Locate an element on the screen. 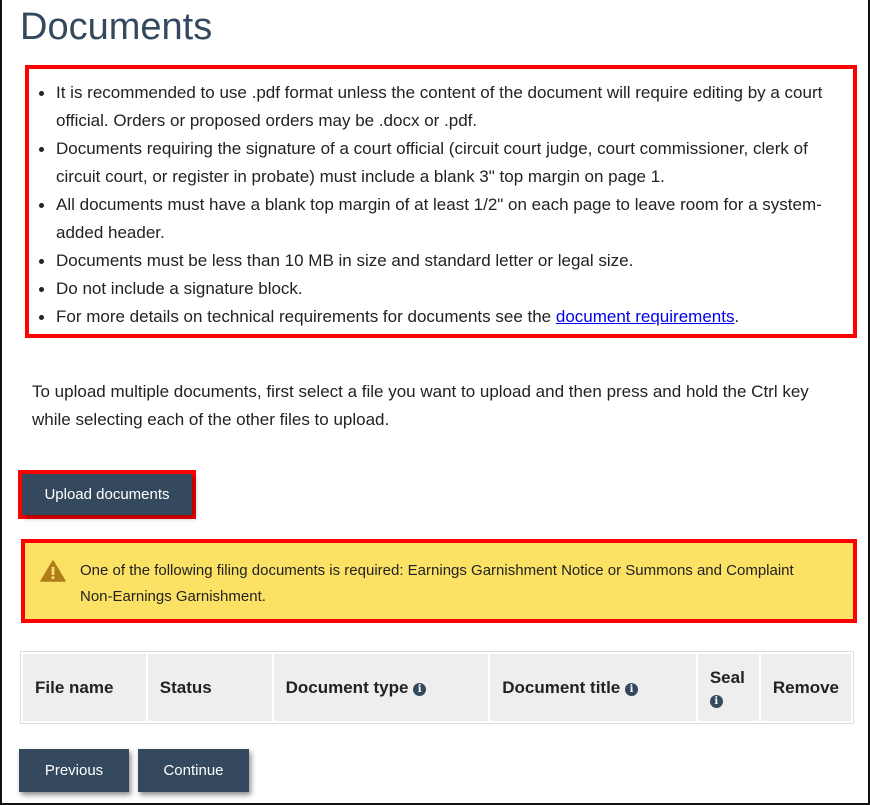  upload-button-highlight: Upload documents is located at coordinates (107, 494).